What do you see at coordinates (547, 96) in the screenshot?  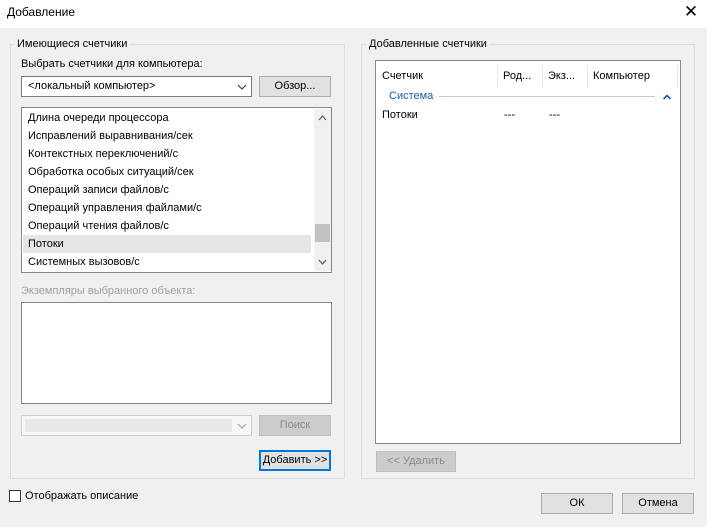 I see `group-row-divider` at bounding box center [547, 96].